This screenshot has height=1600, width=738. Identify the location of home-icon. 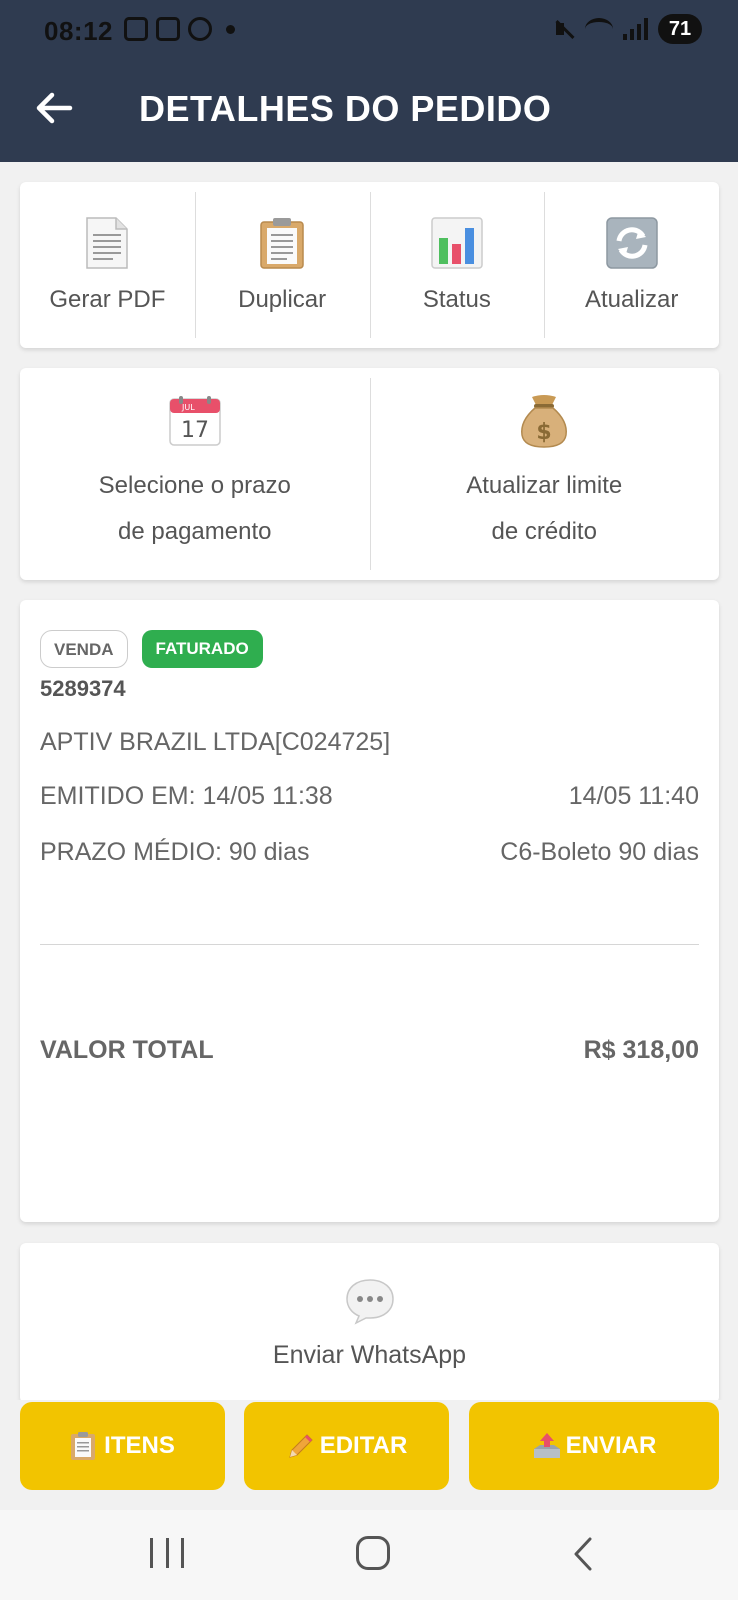
(373, 1553).